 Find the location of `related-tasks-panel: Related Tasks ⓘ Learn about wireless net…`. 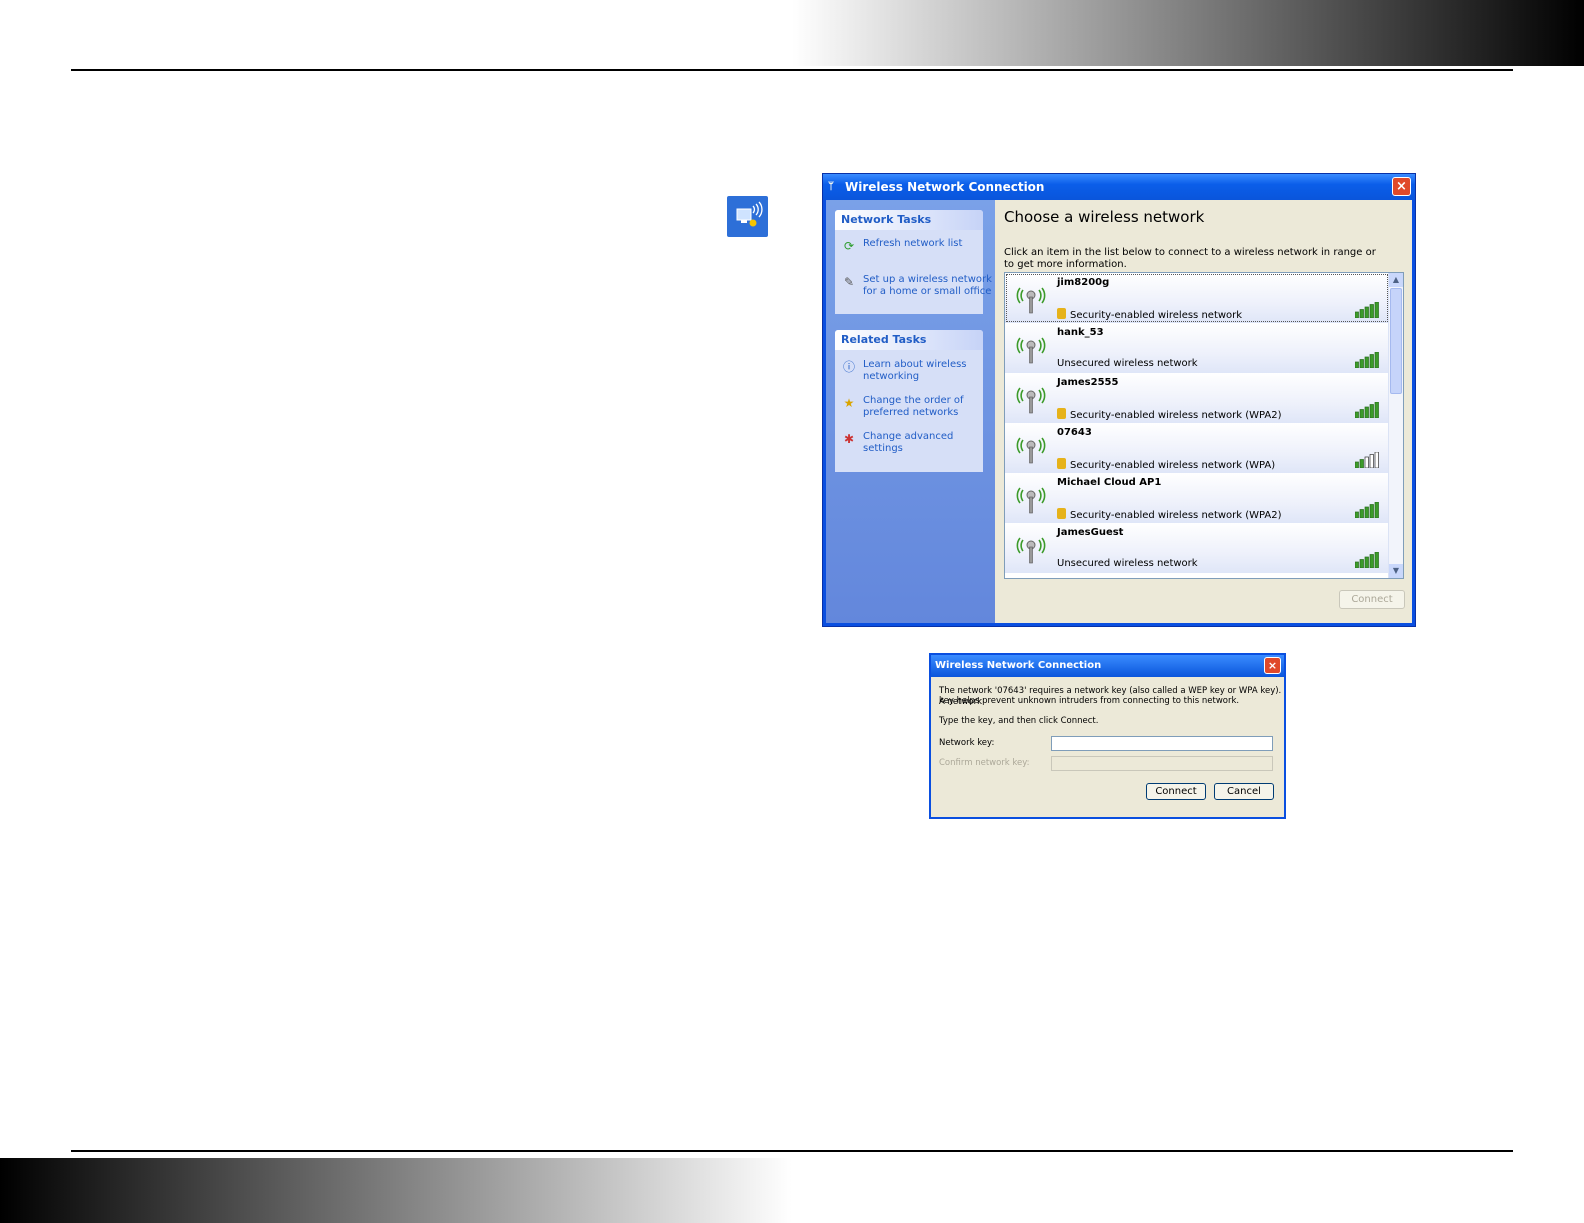

related-tasks-panel: Related Tasks ⓘ Learn about wireless net… is located at coordinates (909, 401).